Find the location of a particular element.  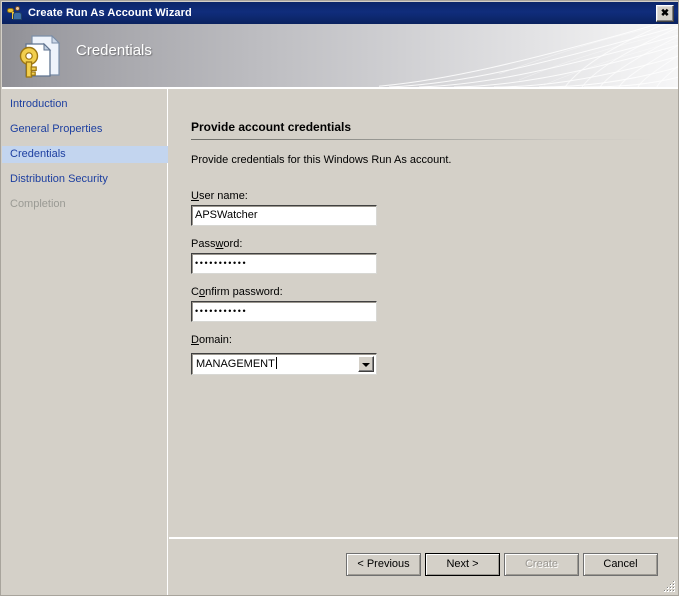

close-button: ✖ is located at coordinates (665, 13).